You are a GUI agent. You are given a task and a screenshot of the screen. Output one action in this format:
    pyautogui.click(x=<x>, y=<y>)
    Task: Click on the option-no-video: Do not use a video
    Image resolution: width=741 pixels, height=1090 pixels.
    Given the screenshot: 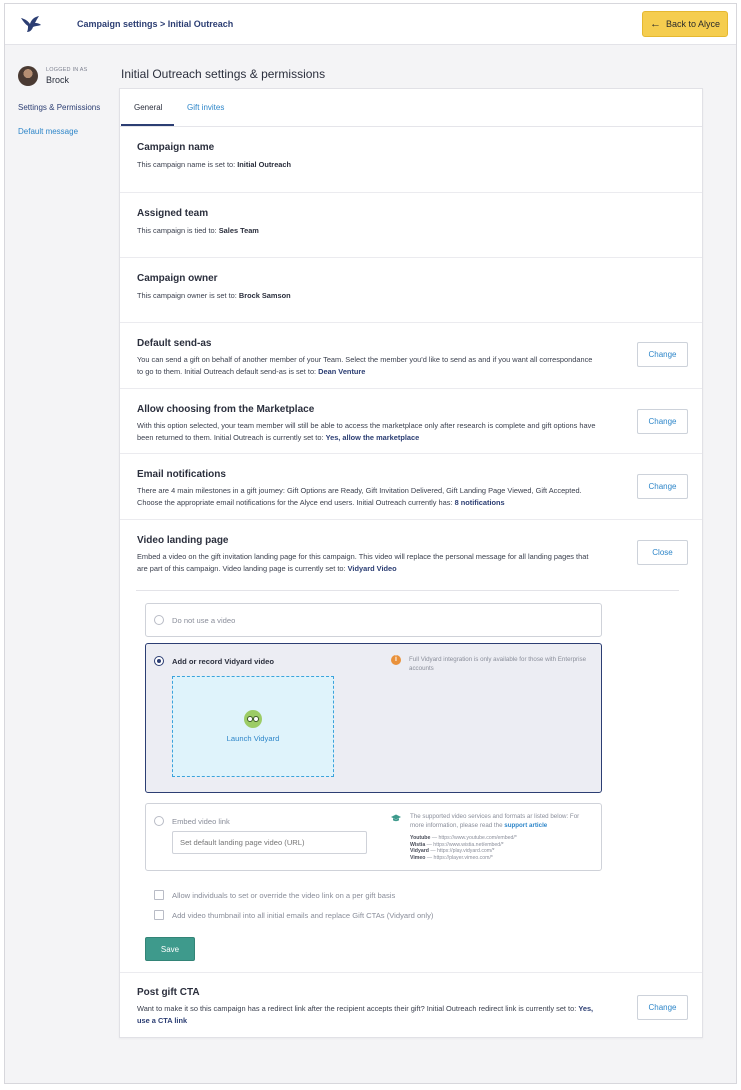 What is the action you would take?
    pyautogui.click(x=373, y=620)
    